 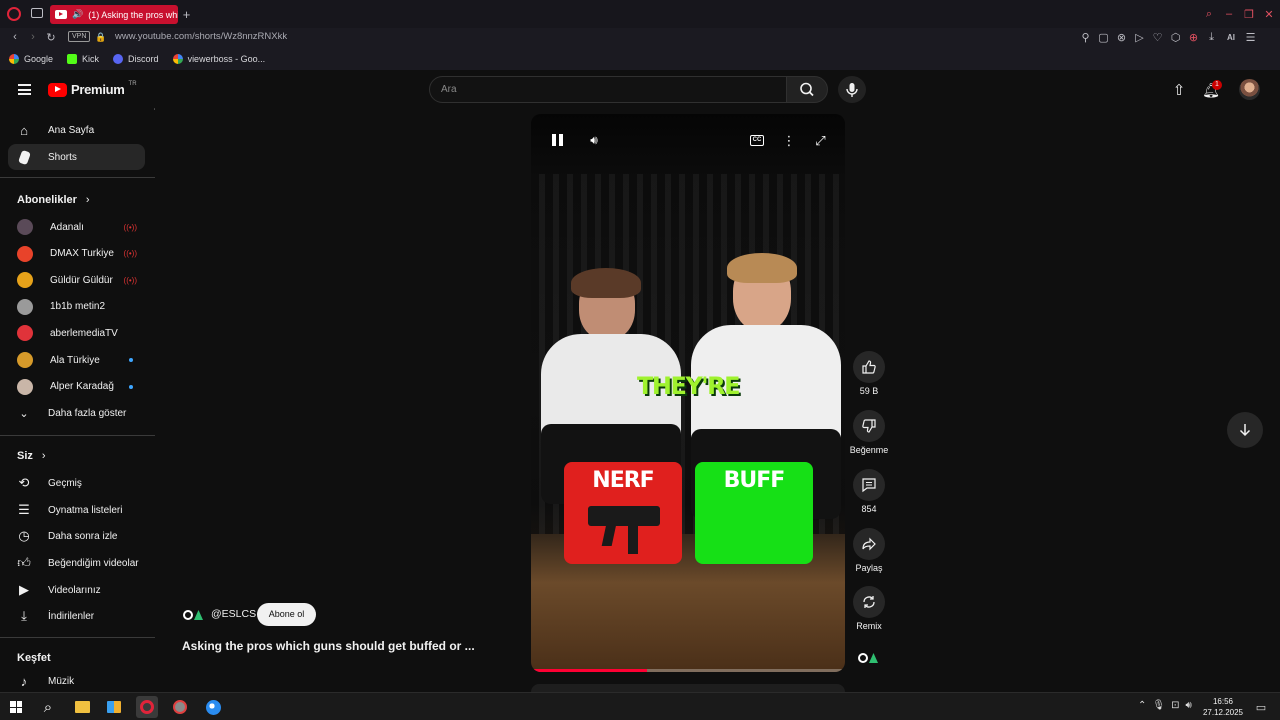 I want to click on subscribe-button: Abone ol, so click(x=286, y=614).